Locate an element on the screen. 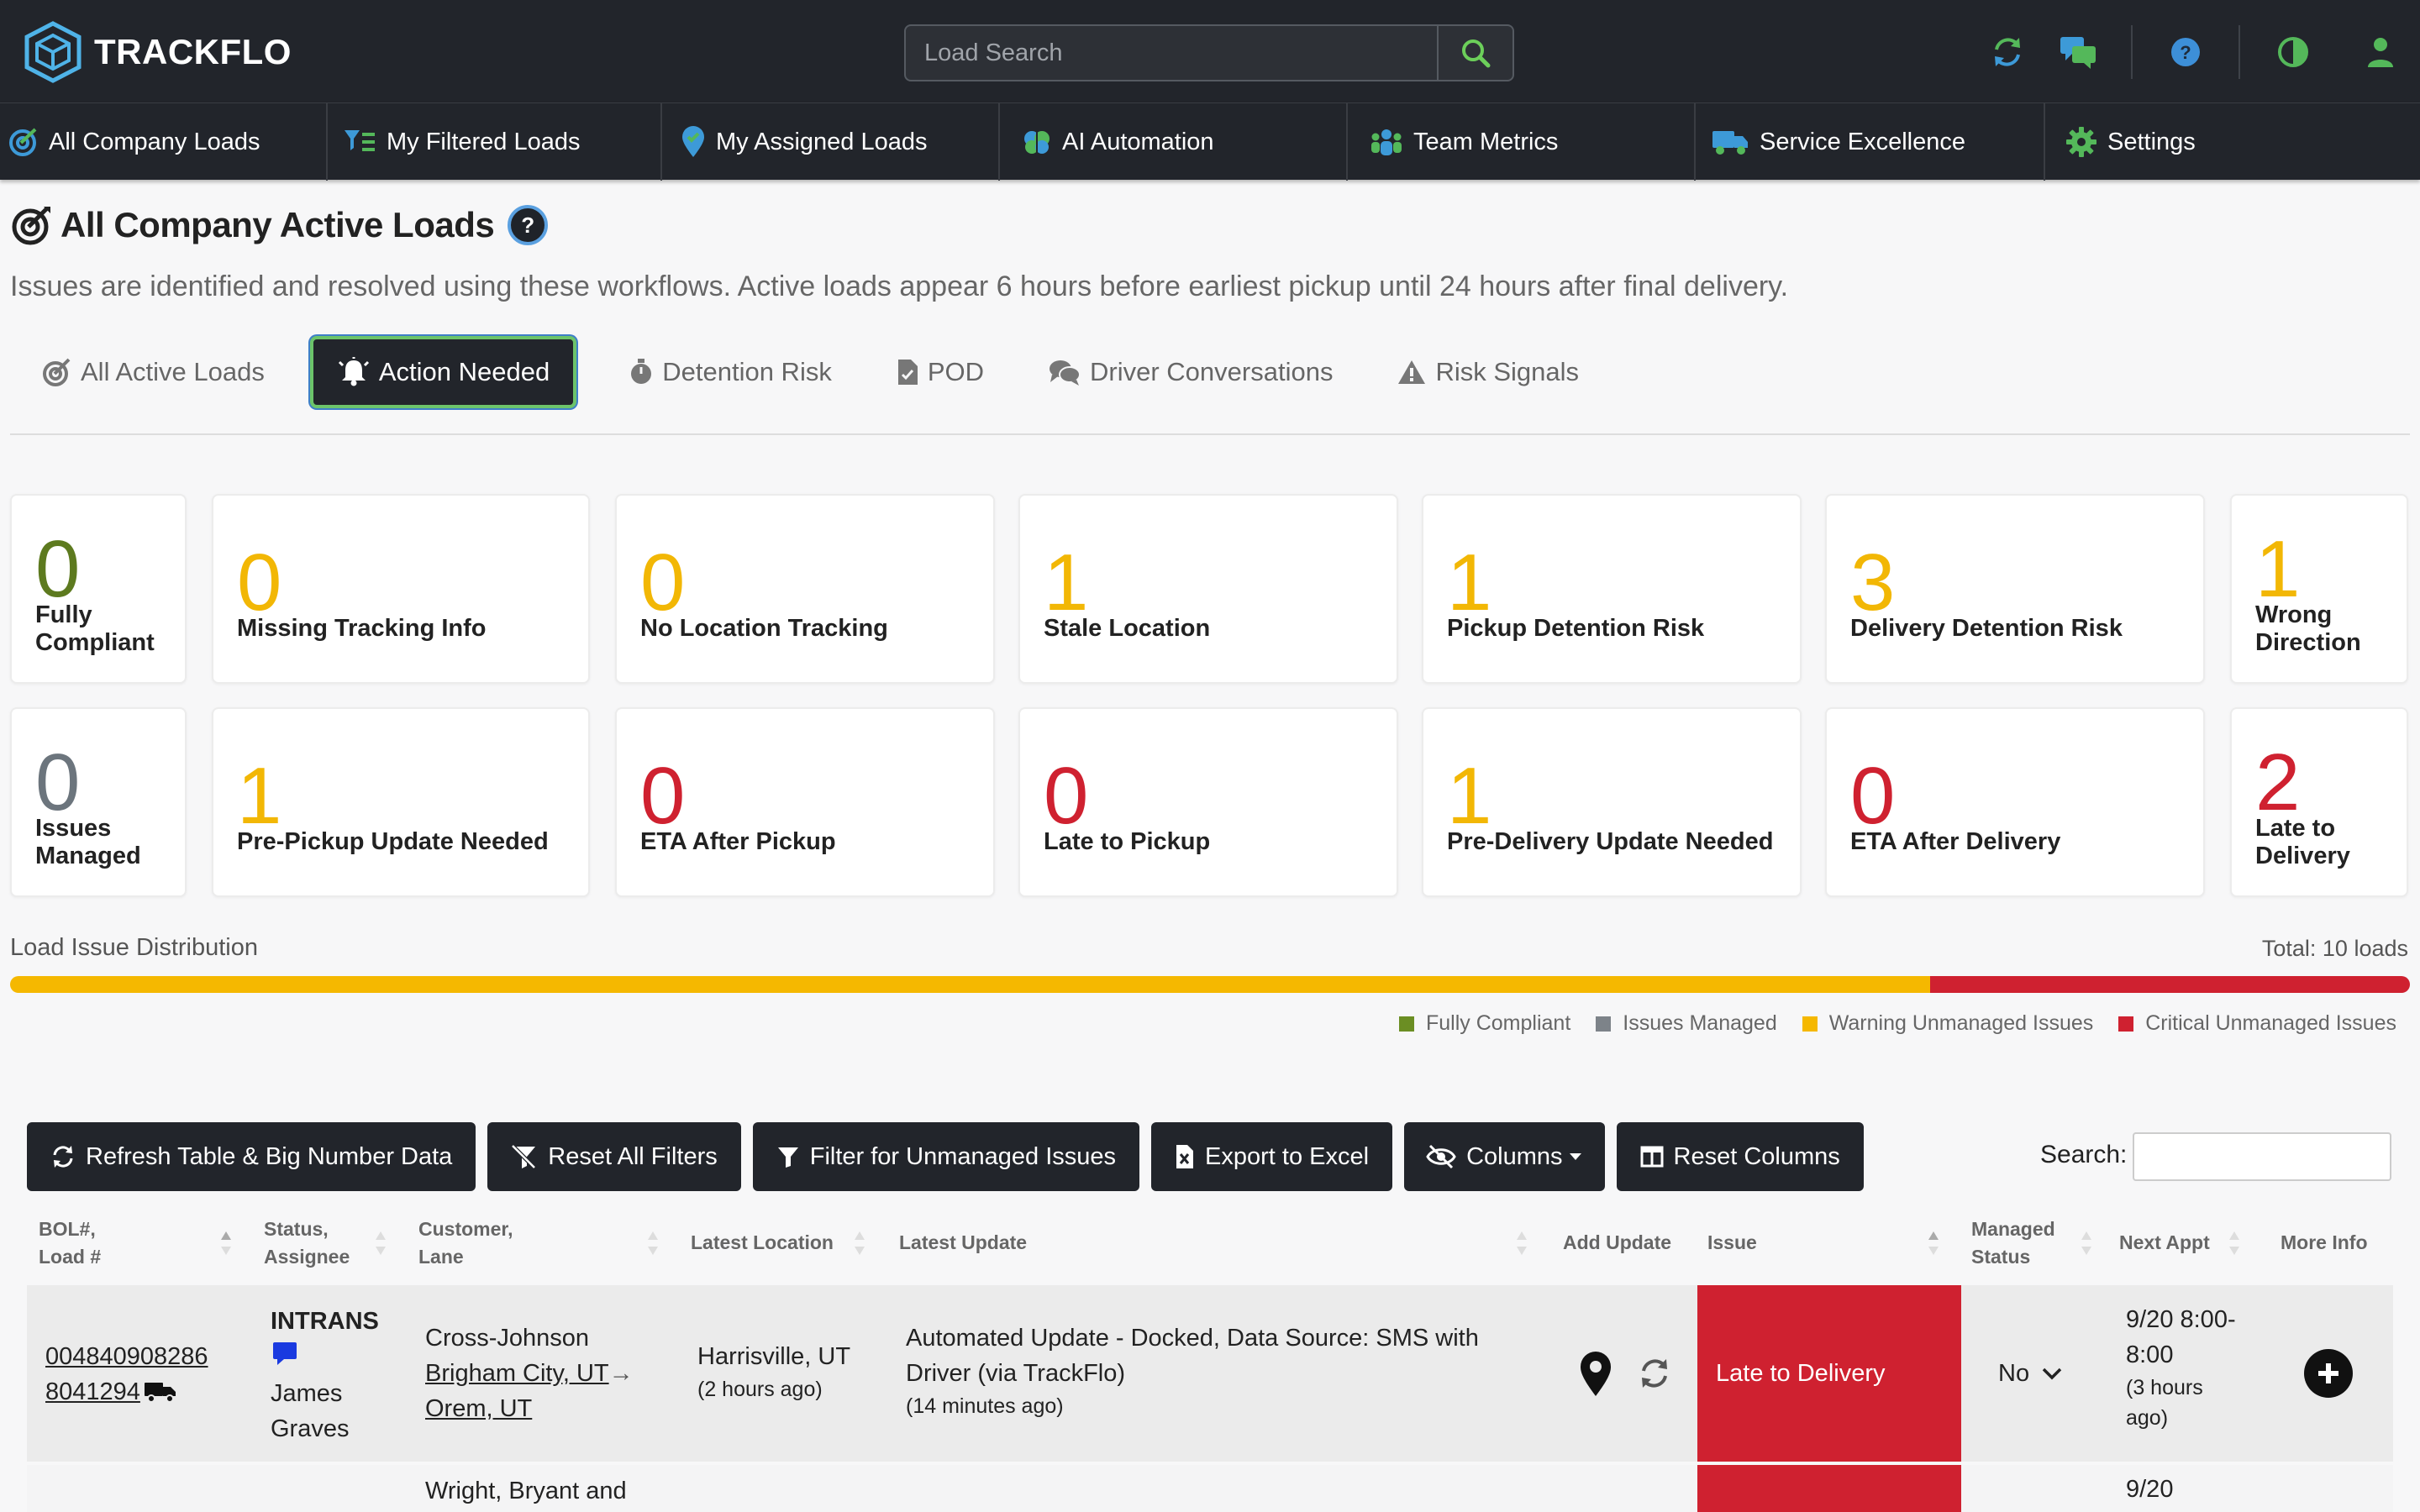 Image resolution: width=2420 pixels, height=1512 pixels. tab-label: Action Needed is located at coordinates (464, 371).